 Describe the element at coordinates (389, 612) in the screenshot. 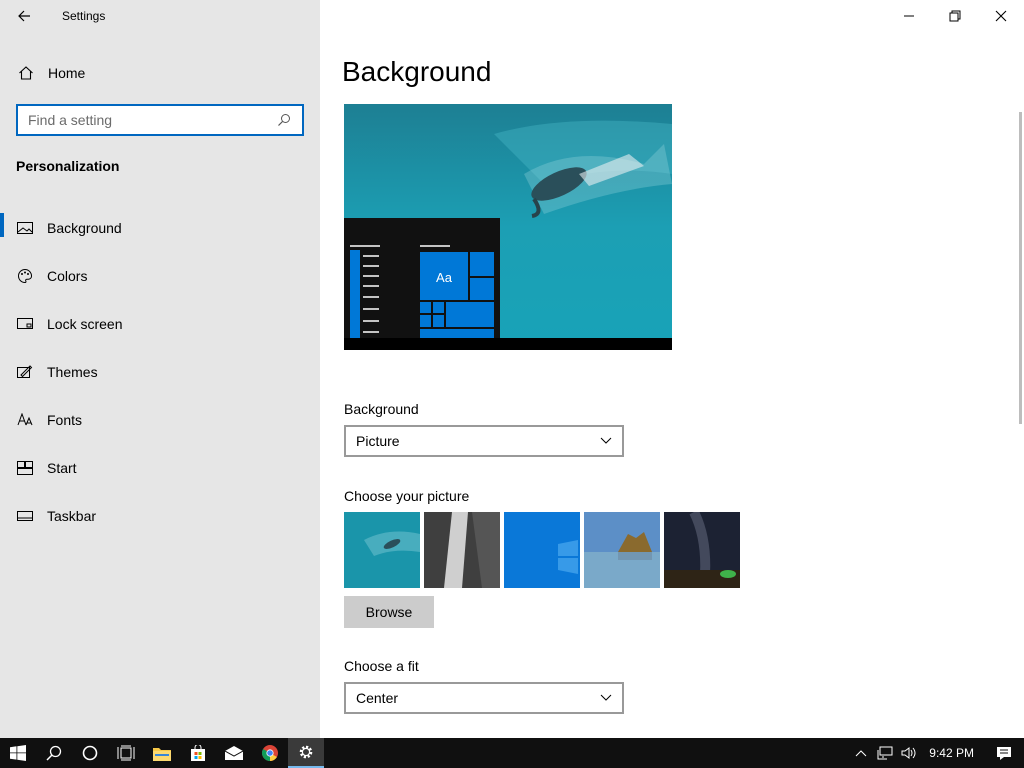

I see `browse-button: Browse` at that location.